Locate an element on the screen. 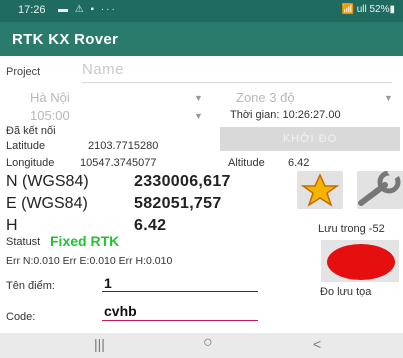 The image size is (403, 358). latitude-value: 2103.7715280 is located at coordinates (123, 146).